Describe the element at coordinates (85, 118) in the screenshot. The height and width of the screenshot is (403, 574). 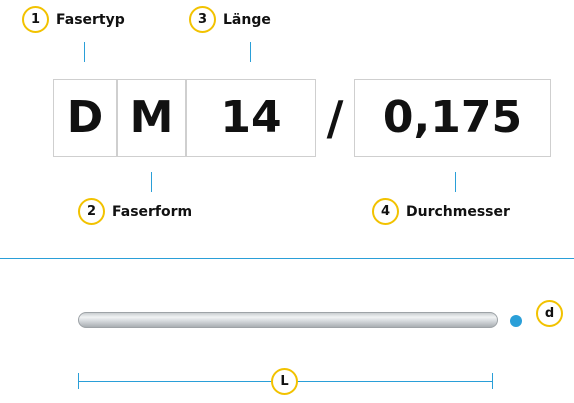
I see `code-box-fasertyp: D` at that location.